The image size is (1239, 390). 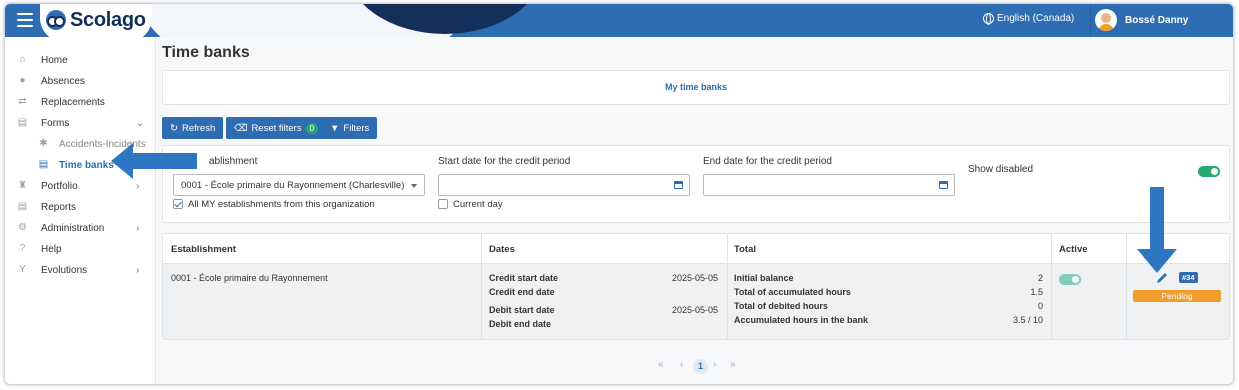 What do you see at coordinates (73, 102) in the screenshot?
I see `sidebar-item-label: Replacements` at bounding box center [73, 102].